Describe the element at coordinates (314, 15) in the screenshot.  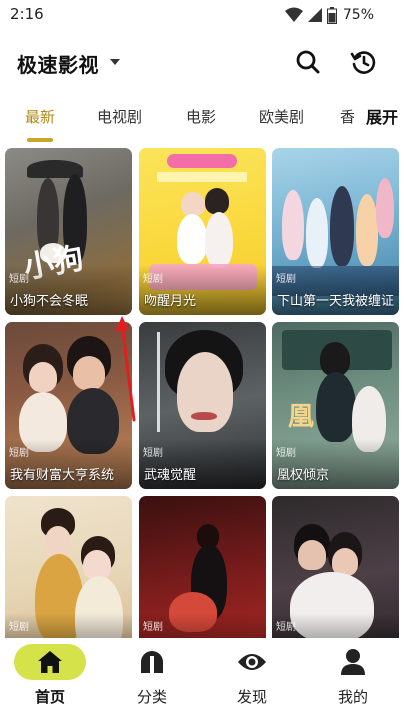
I see `signal-icon` at that location.